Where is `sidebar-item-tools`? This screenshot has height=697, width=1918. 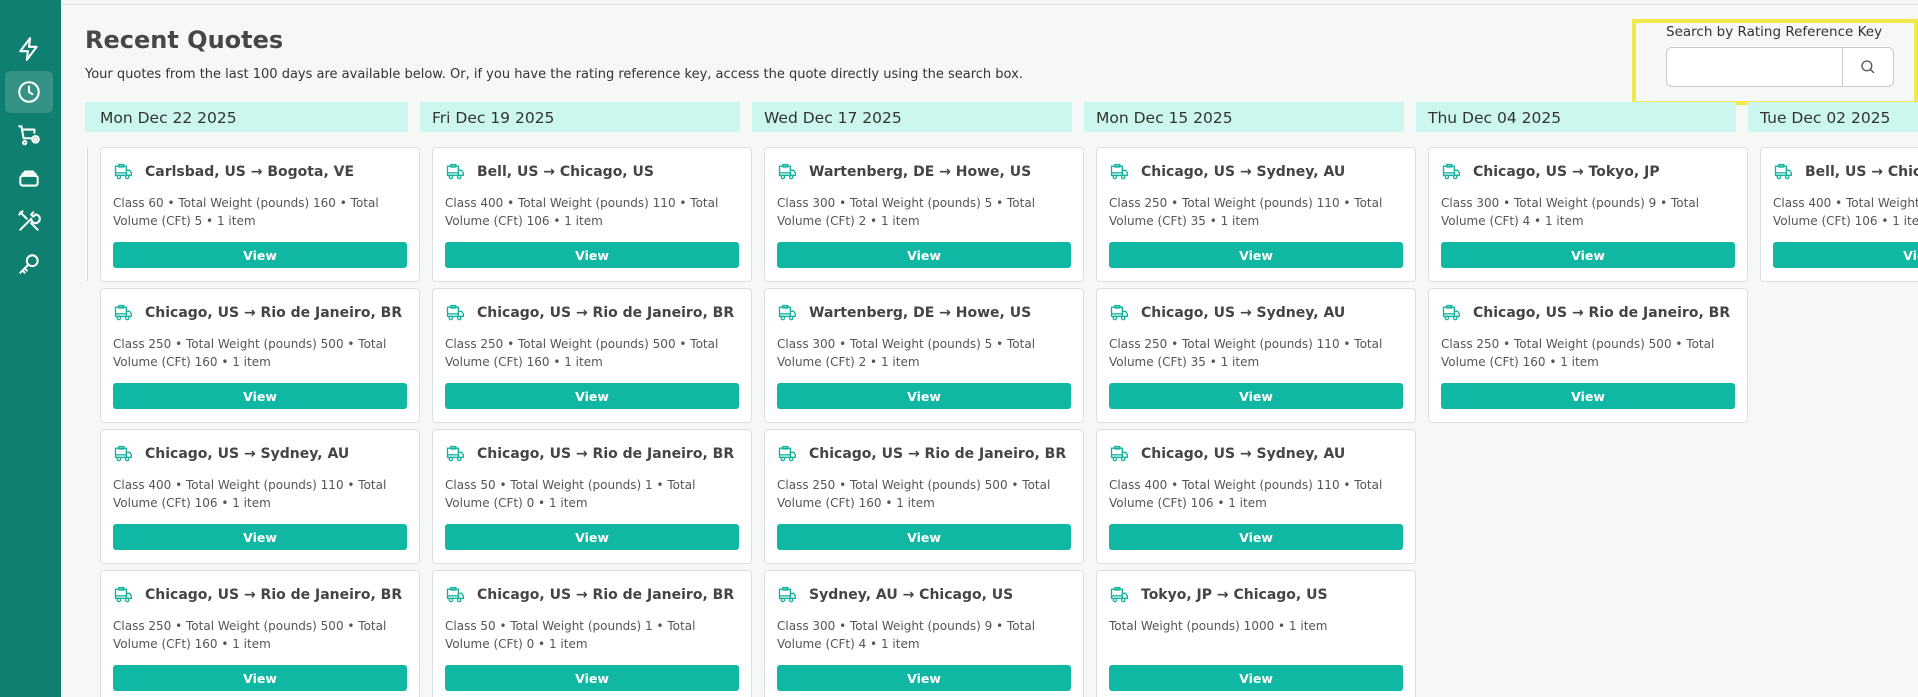
sidebar-item-tools is located at coordinates (29, 221).